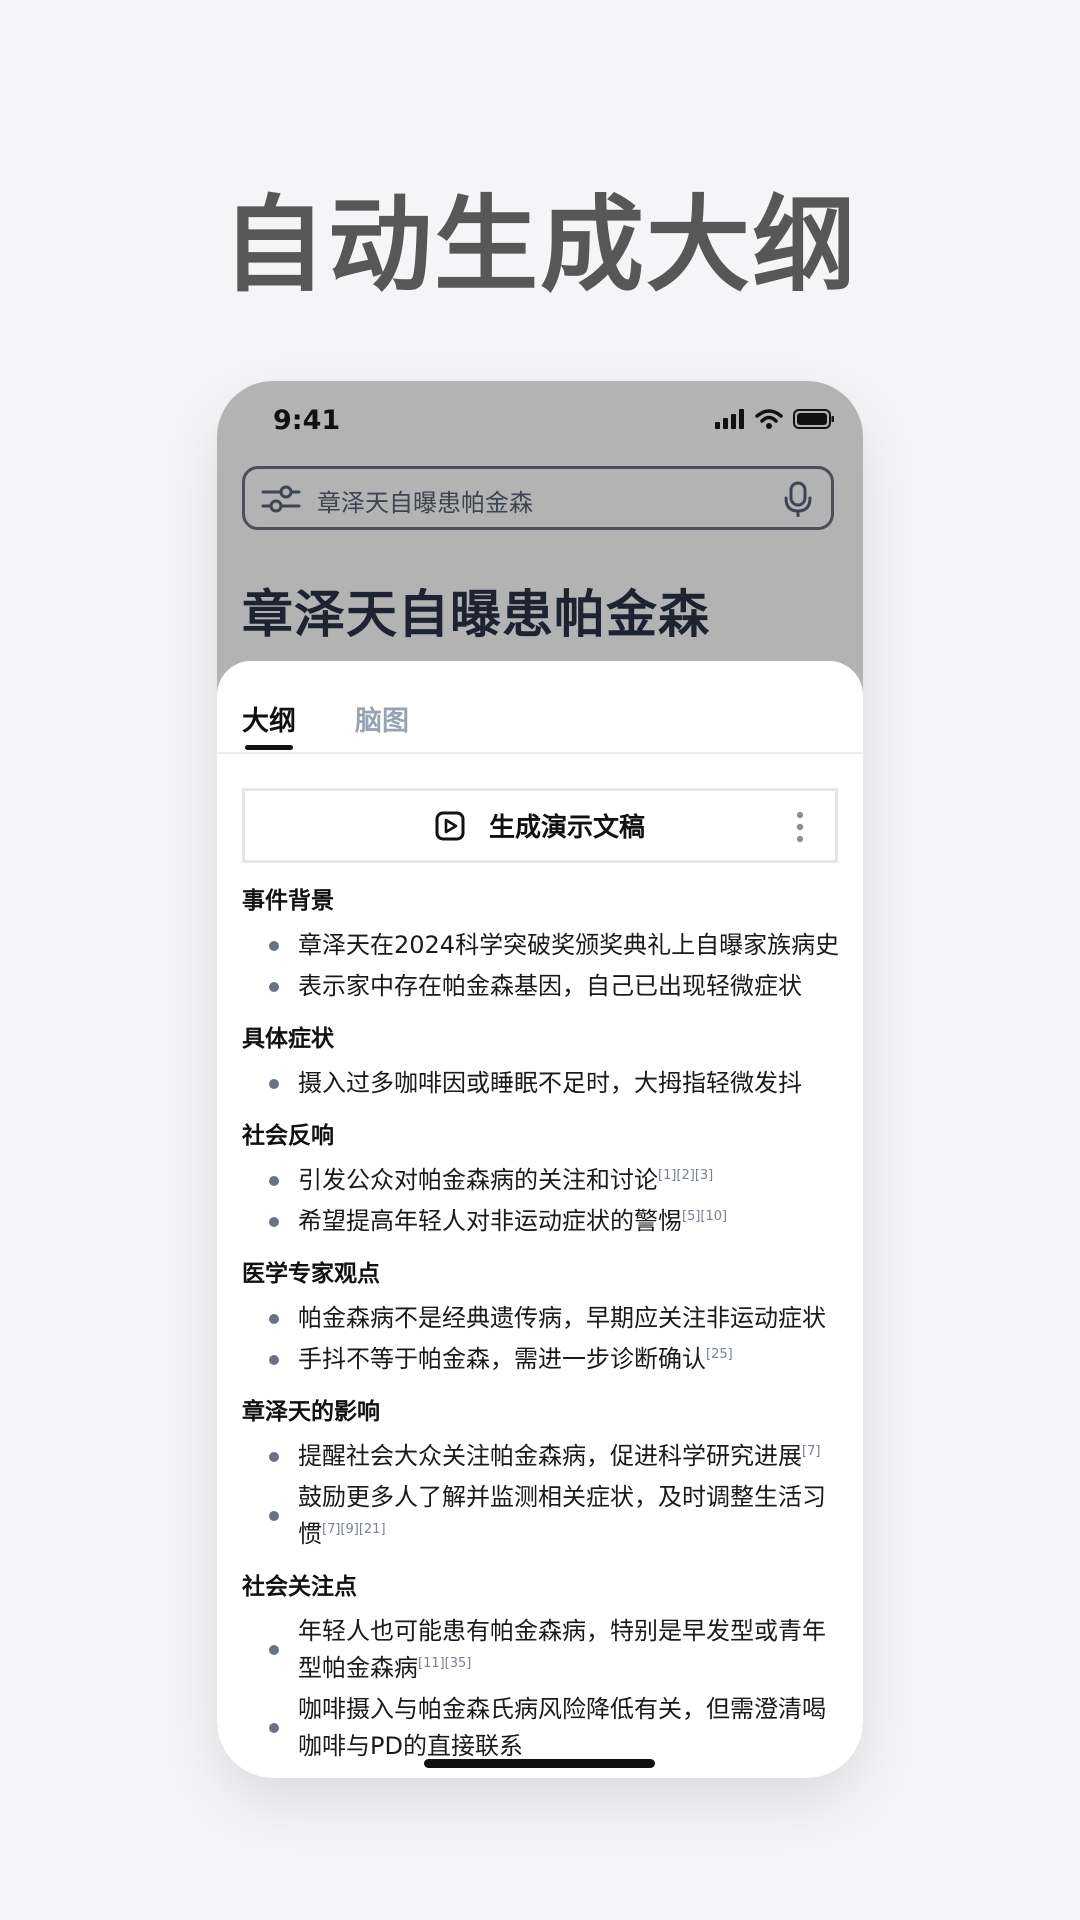  I want to click on list-item-text: 引发公众对帕金森病的关注和讨论, so click(478, 1180).